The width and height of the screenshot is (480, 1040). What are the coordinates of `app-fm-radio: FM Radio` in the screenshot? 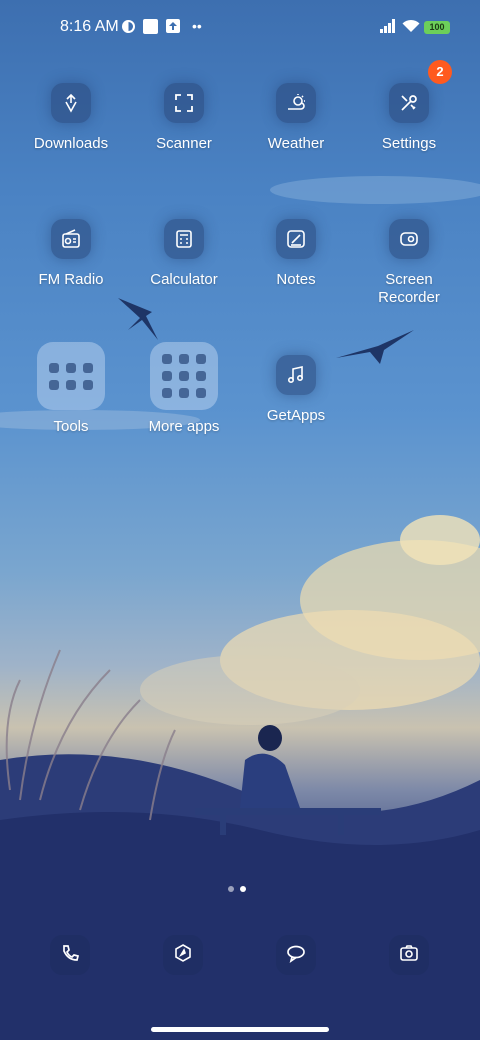 It's located at (71, 254).